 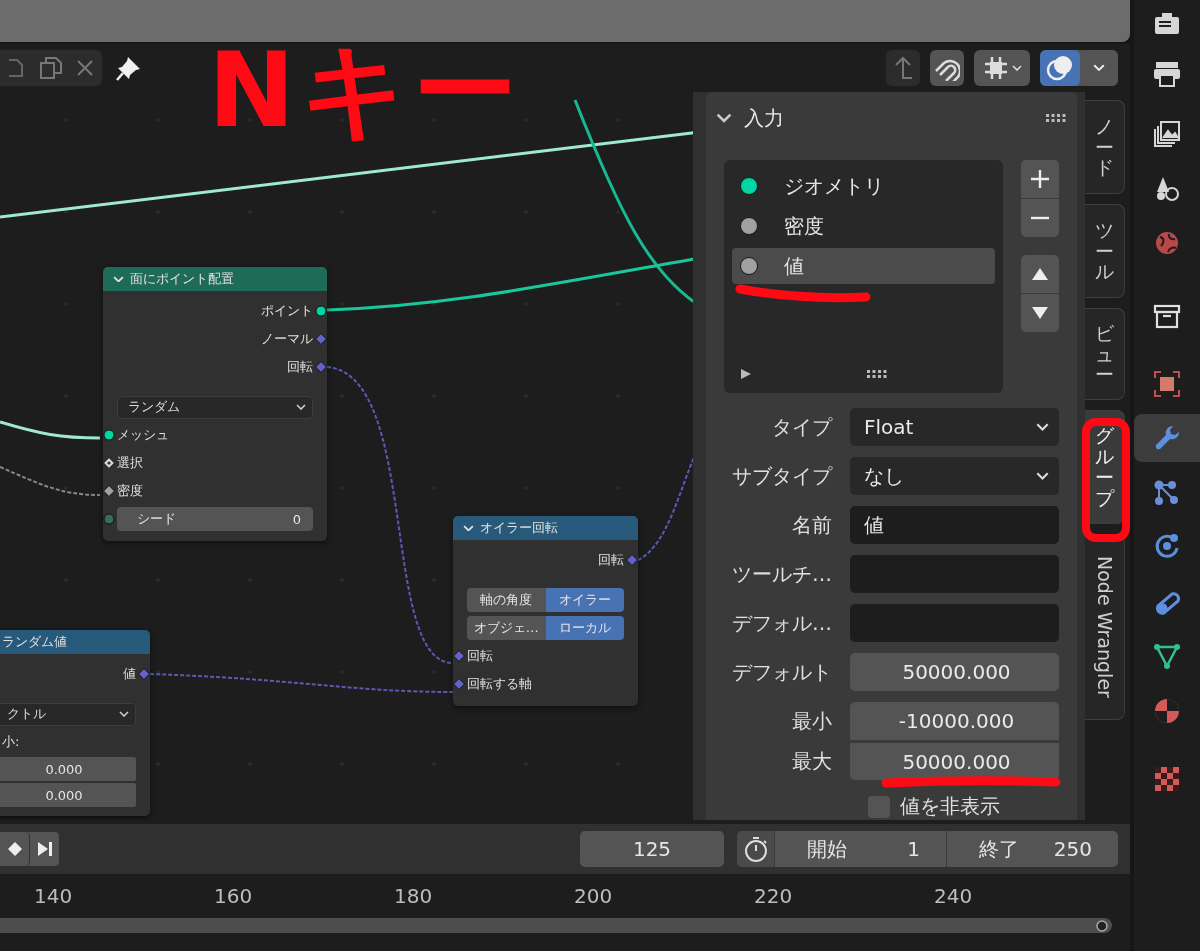 I want to click on socket-label: メッシュ, so click(x=143, y=435).